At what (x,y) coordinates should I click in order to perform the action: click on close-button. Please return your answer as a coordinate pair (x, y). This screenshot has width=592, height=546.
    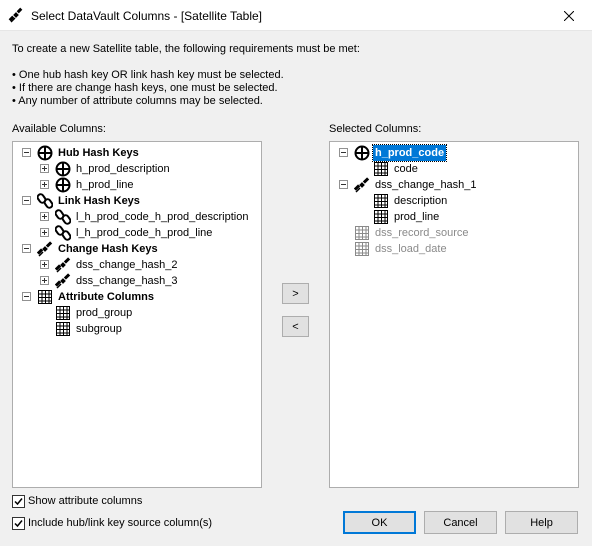
    Looking at the image, I should click on (569, 15).